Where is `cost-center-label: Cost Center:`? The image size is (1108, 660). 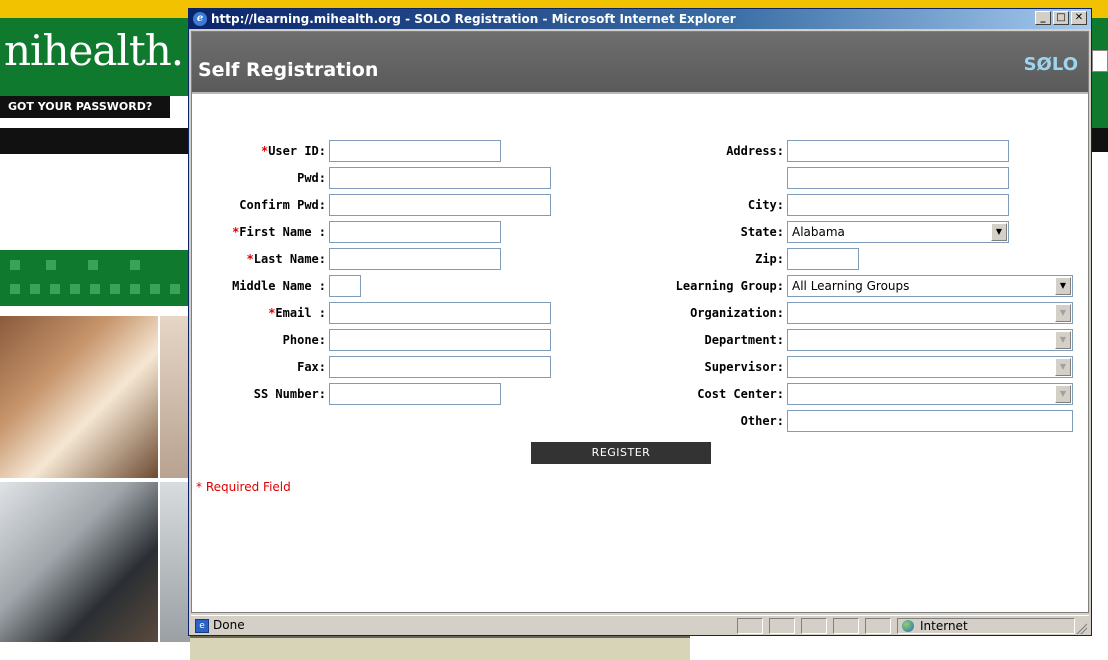
cost-center-label: Cost Center: is located at coordinates (740, 394).